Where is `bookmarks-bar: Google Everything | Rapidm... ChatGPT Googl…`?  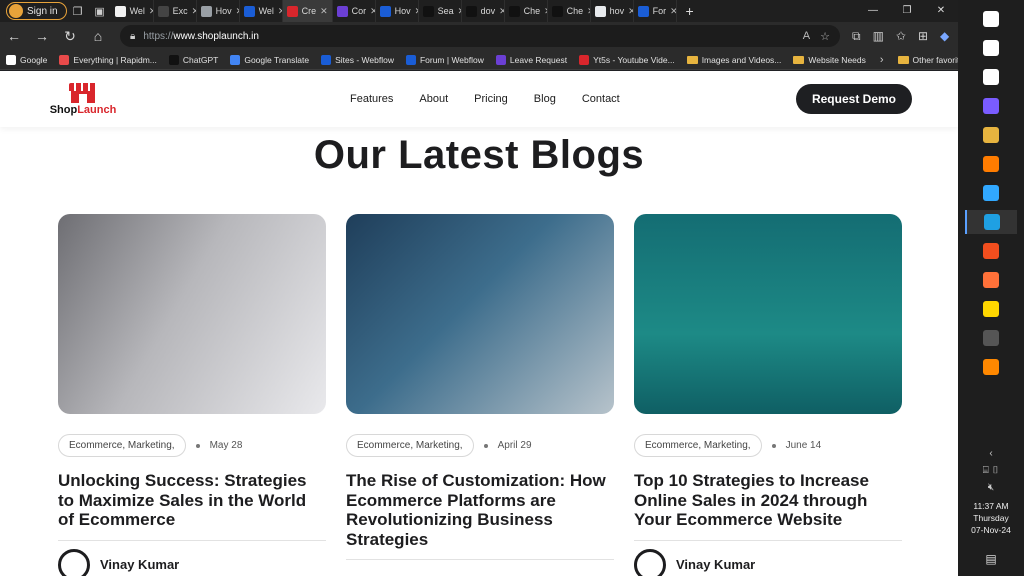
bookmarks-bar: Google Everything | Rapidm... ChatGPT Googl… is located at coordinates (484, 60).